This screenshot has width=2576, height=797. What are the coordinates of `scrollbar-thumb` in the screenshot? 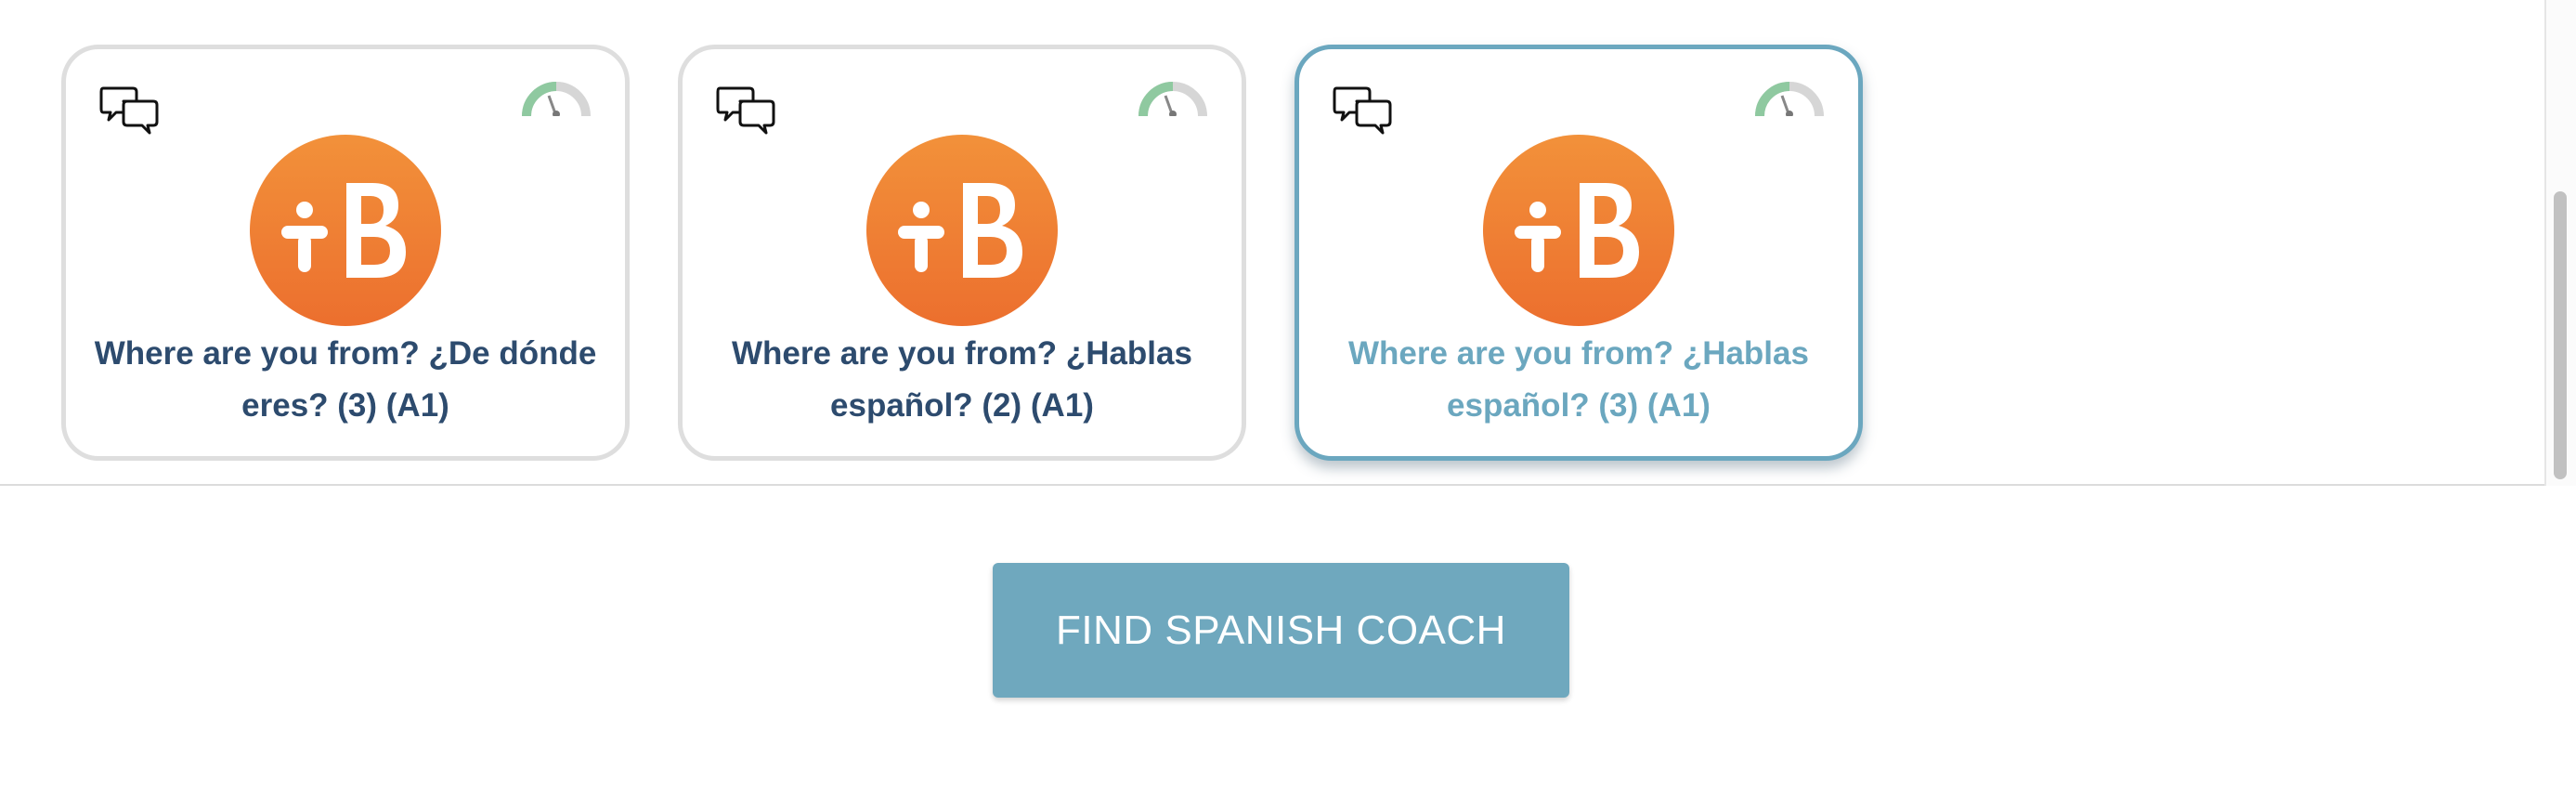 It's located at (2561, 335).